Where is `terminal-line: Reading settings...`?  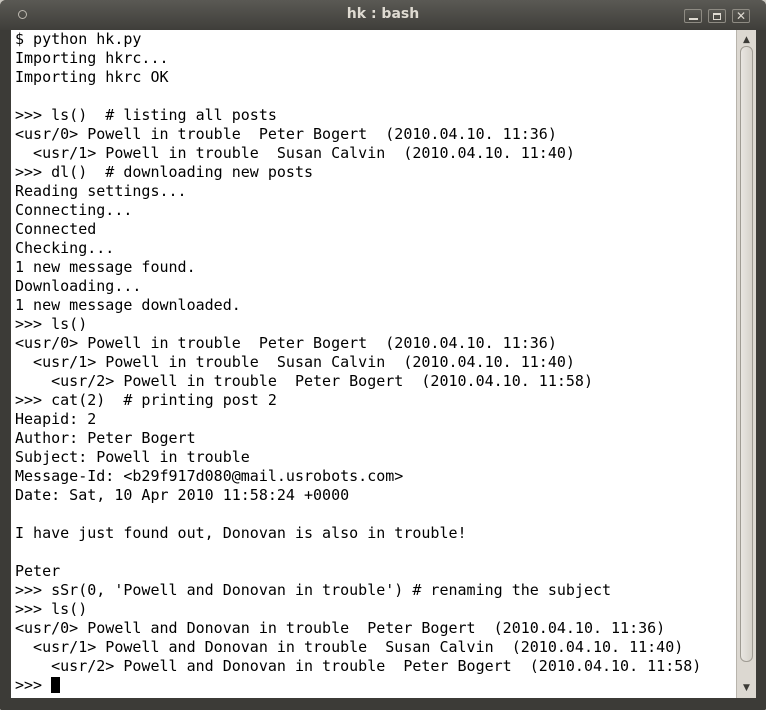 terminal-line: Reading settings... is located at coordinates (101, 191).